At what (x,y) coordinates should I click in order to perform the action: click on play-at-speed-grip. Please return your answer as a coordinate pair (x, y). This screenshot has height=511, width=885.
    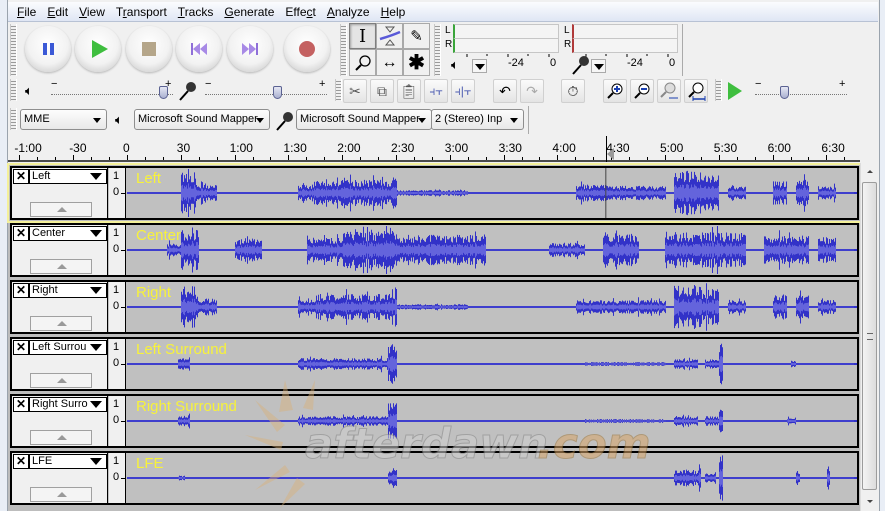
    Looking at the image, I should click on (718, 90).